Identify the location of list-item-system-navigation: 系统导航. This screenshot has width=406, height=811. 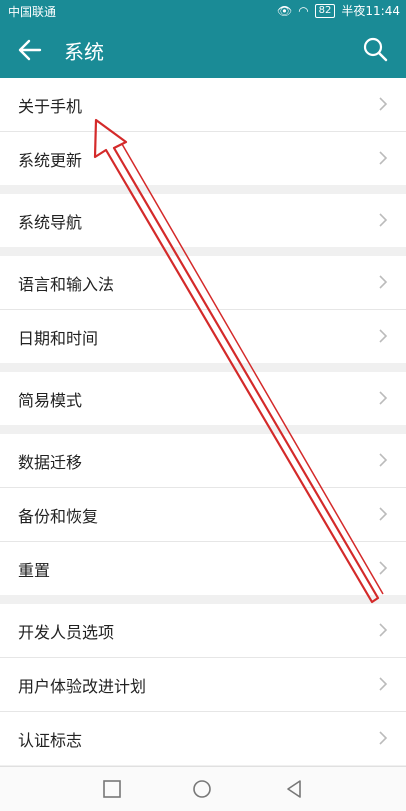
(203, 220).